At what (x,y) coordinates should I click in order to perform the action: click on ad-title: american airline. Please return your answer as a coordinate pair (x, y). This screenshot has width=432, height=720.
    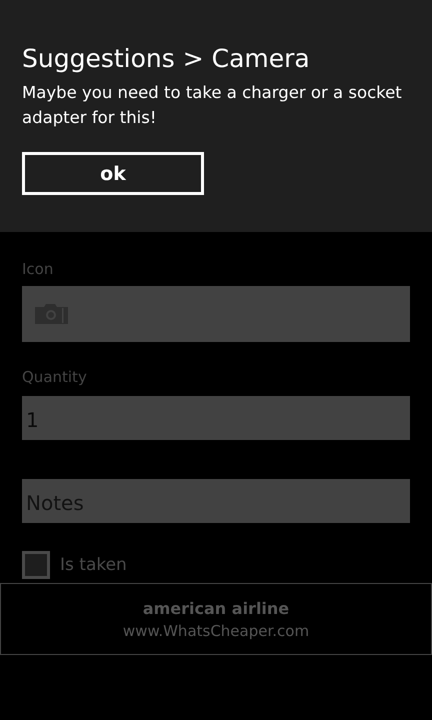
    Looking at the image, I should click on (216, 608).